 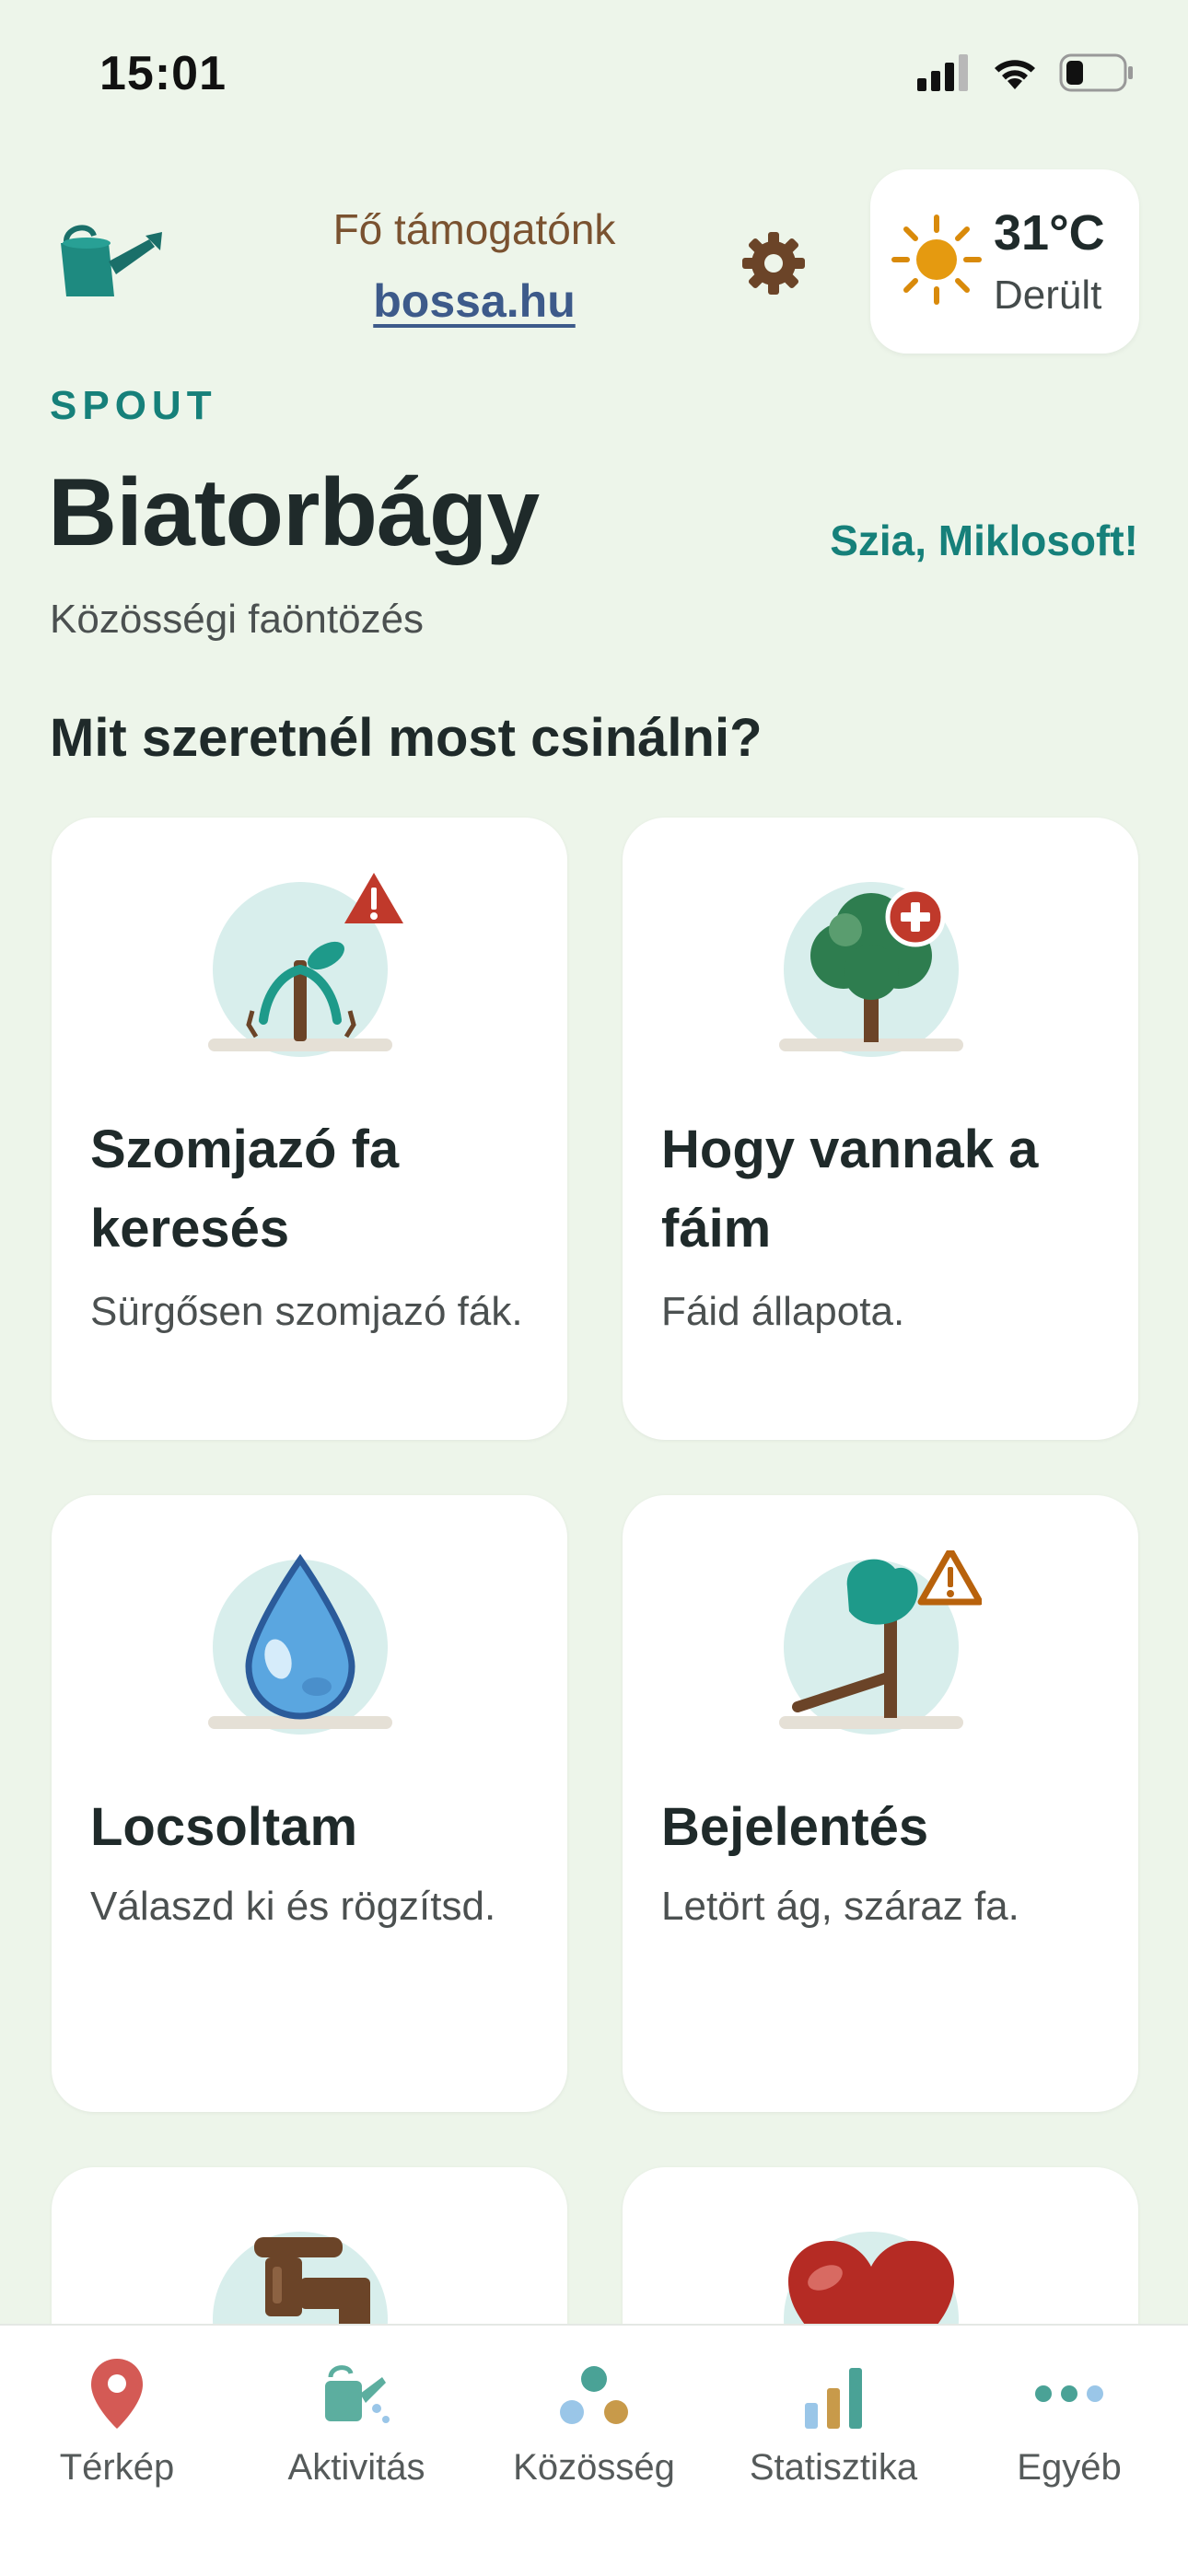 I want to click on app-subtitle: Közösségi faöntözés, so click(x=237, y=619).